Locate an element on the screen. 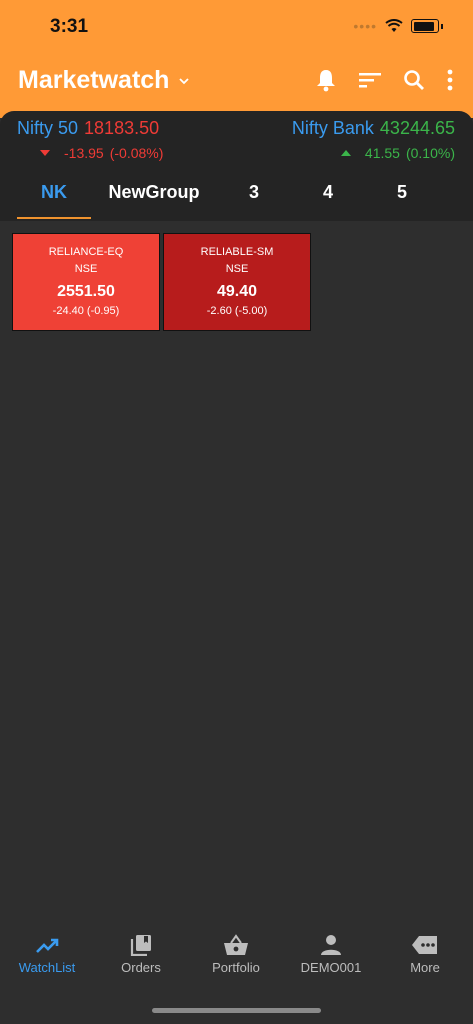  tab-3: 3 is located at coordinates (254, 192).